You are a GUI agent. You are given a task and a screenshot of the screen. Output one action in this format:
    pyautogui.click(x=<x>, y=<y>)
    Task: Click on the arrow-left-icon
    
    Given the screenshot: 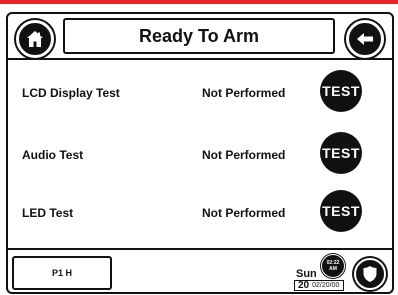 What is the action you would take?
    pyautogui.click(x=365, y=39)
    